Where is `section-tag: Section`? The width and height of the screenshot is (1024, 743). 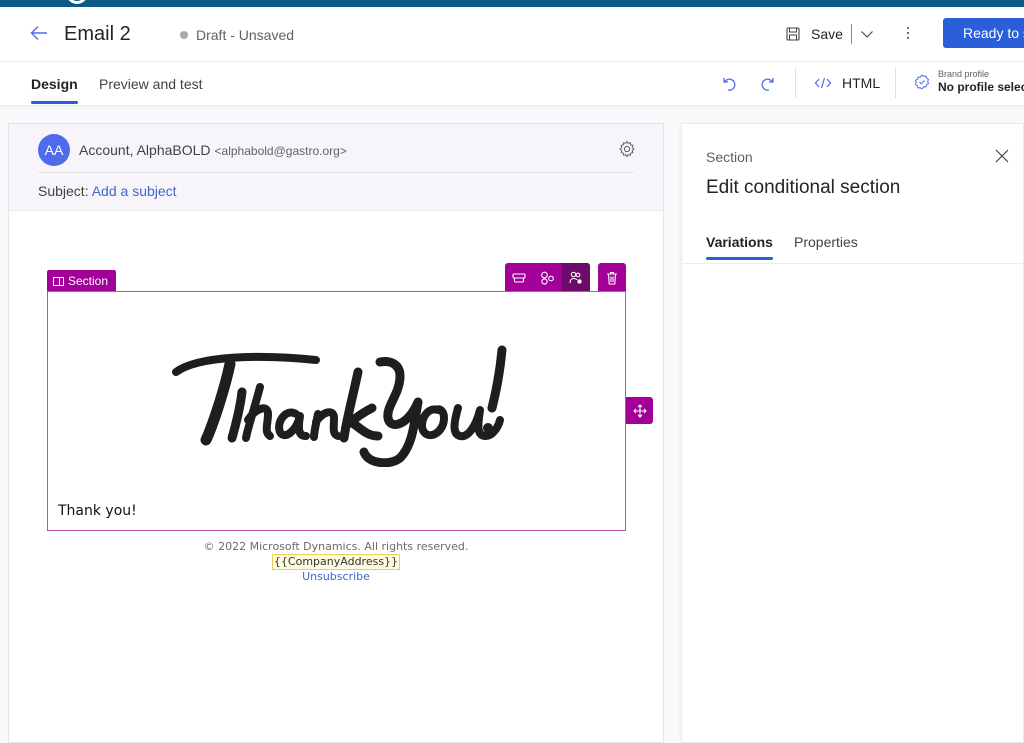 section-tag: Section is located at coordinates (82, 281).